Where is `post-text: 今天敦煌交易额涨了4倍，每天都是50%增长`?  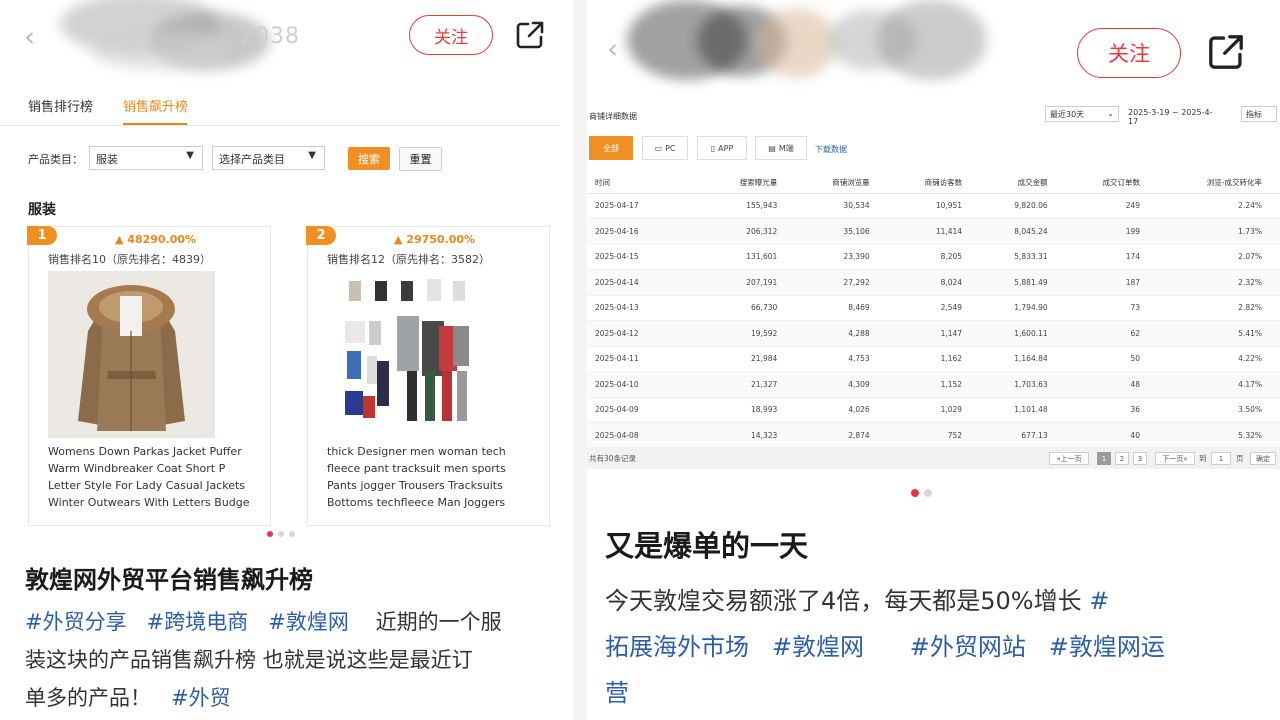 post-text: 今天敦煌交易额涨了4倍，每天都是50%增长 is located at coordinates (843, 601).